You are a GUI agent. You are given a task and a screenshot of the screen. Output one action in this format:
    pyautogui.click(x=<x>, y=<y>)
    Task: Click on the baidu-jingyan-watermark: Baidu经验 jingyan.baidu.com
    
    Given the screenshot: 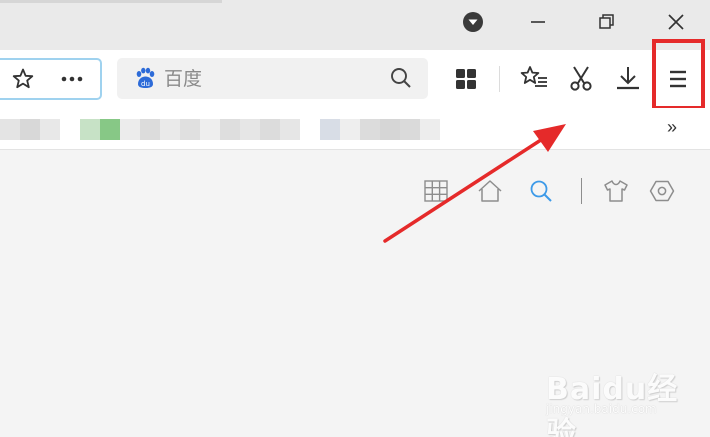 What is the action you would take?
    pyautogui.click(x=623, y=399)
    